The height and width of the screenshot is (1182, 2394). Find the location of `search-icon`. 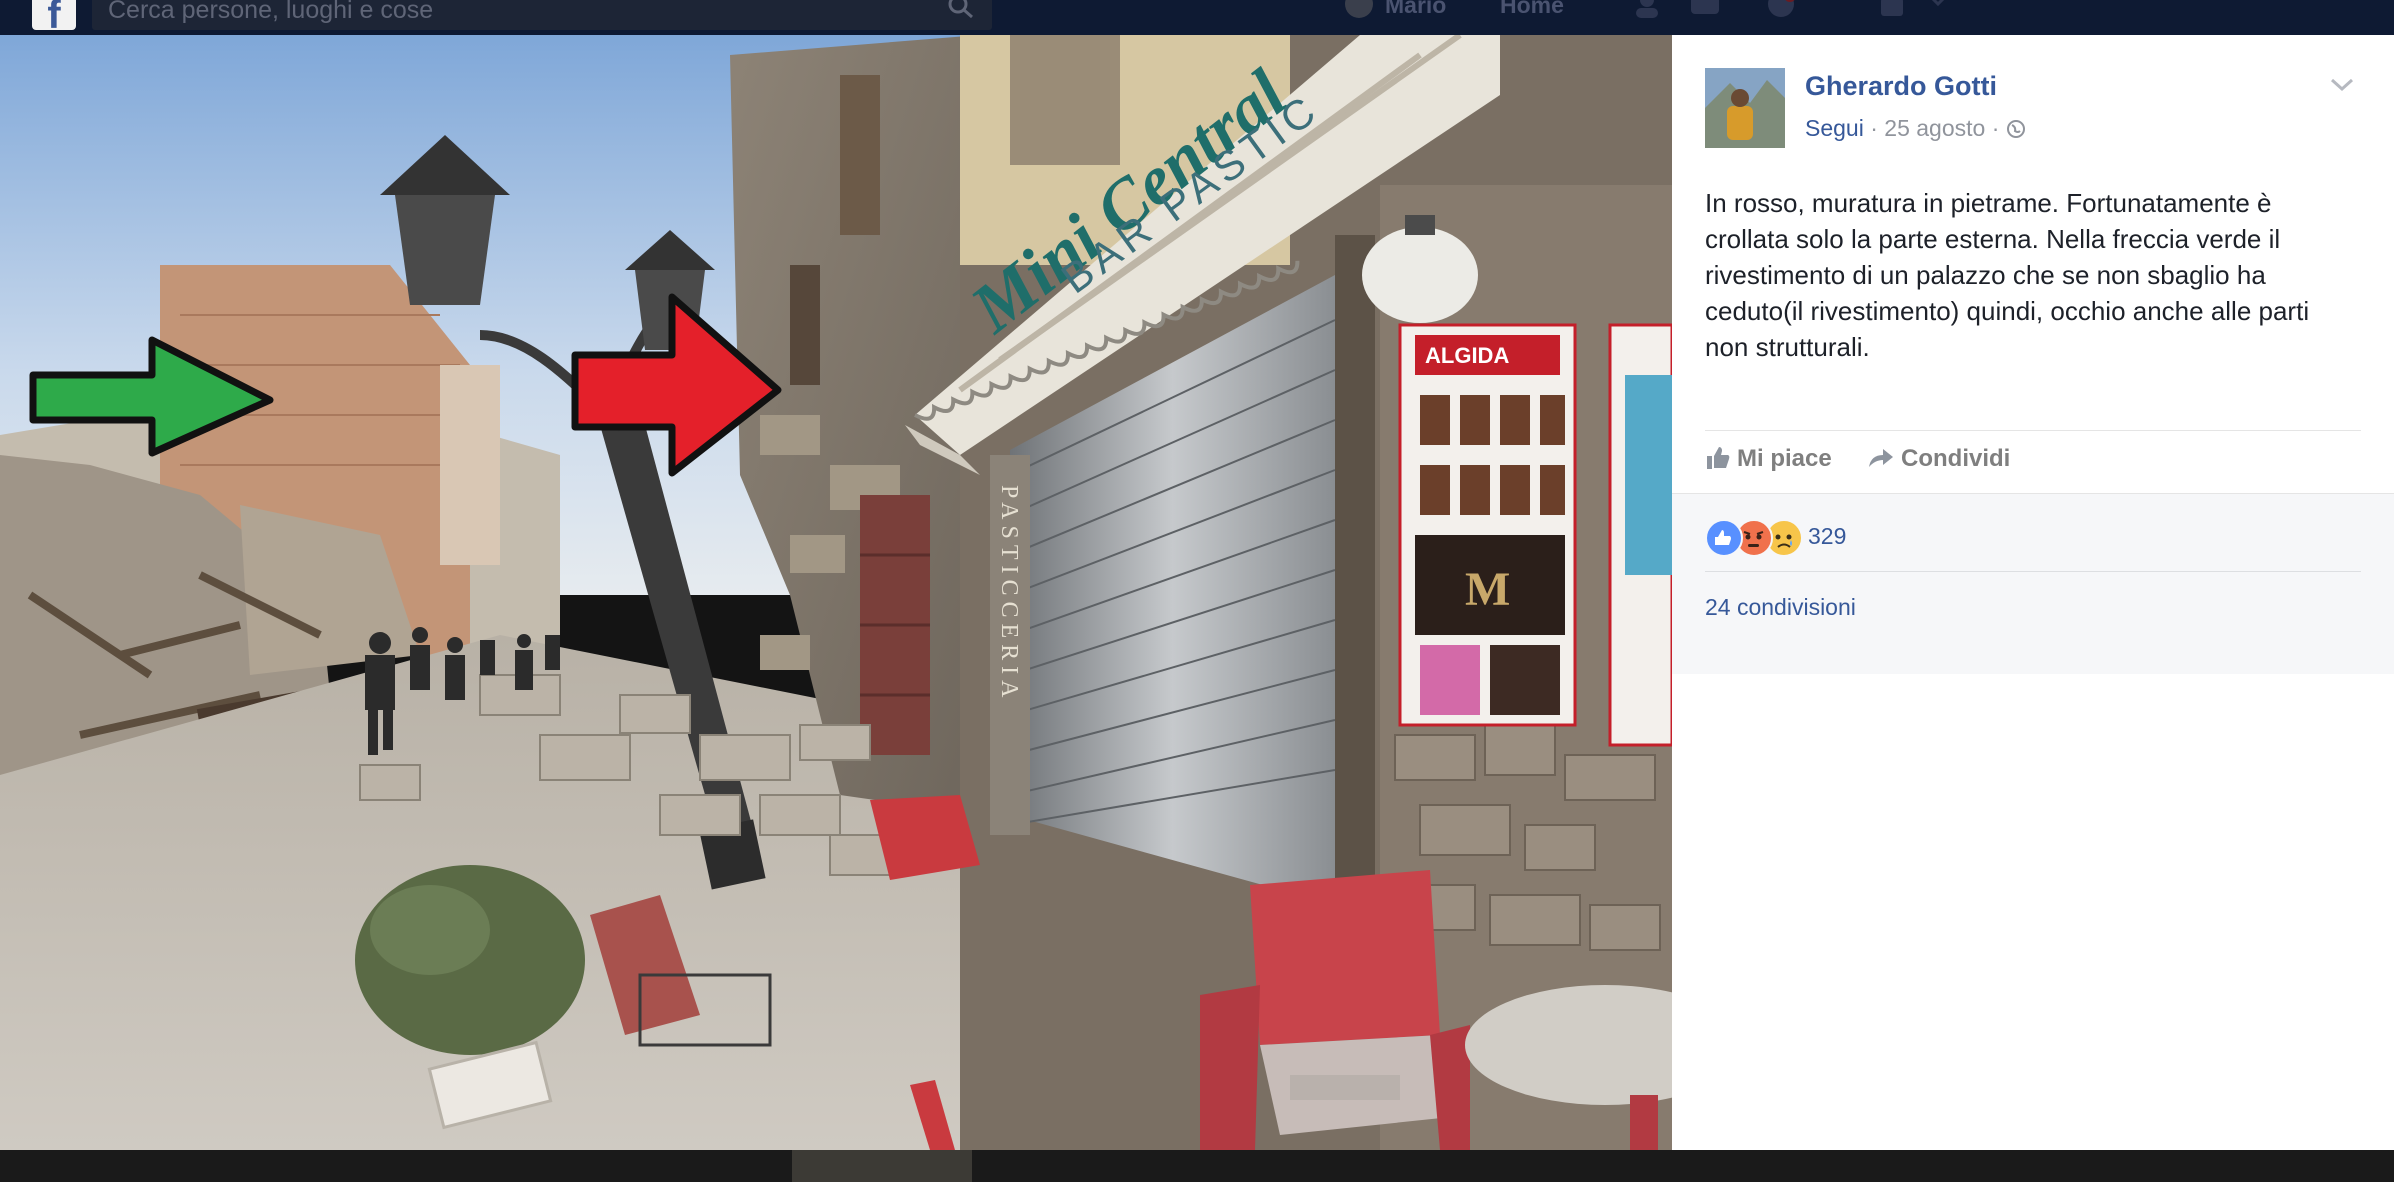

search-icon is located at coordinates (961, 10).